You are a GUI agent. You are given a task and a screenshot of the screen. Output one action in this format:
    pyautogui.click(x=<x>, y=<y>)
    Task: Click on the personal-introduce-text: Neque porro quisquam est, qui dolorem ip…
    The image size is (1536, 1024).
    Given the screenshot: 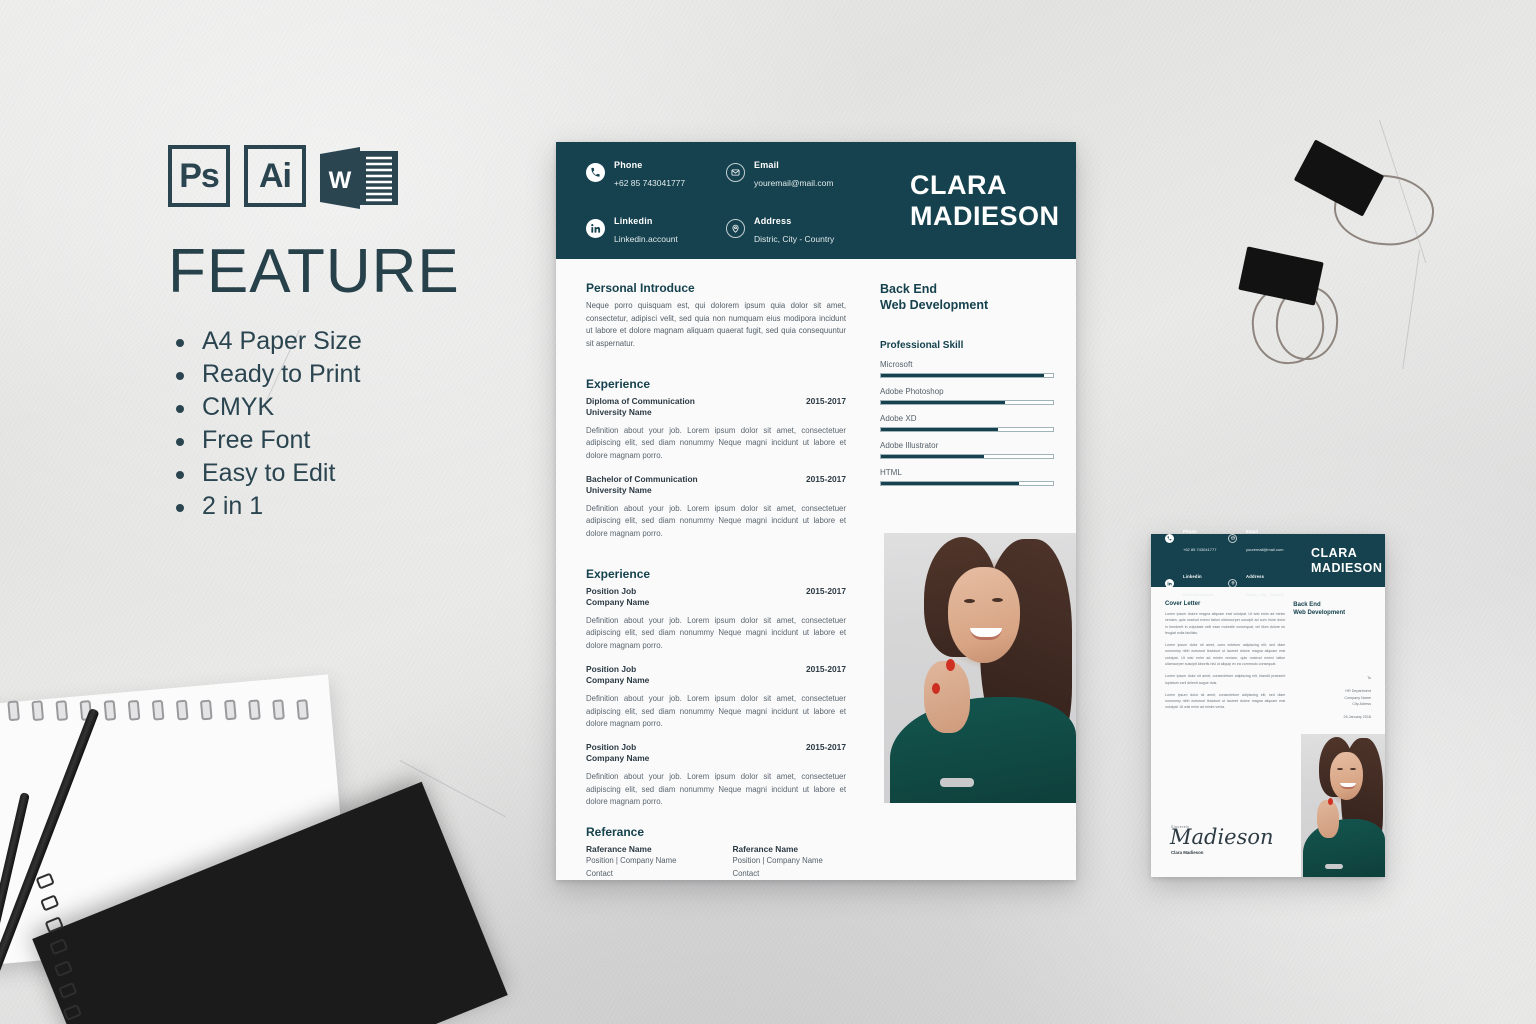 What is the action you would take?
    pyautogui.click(x=716, y=324)
    